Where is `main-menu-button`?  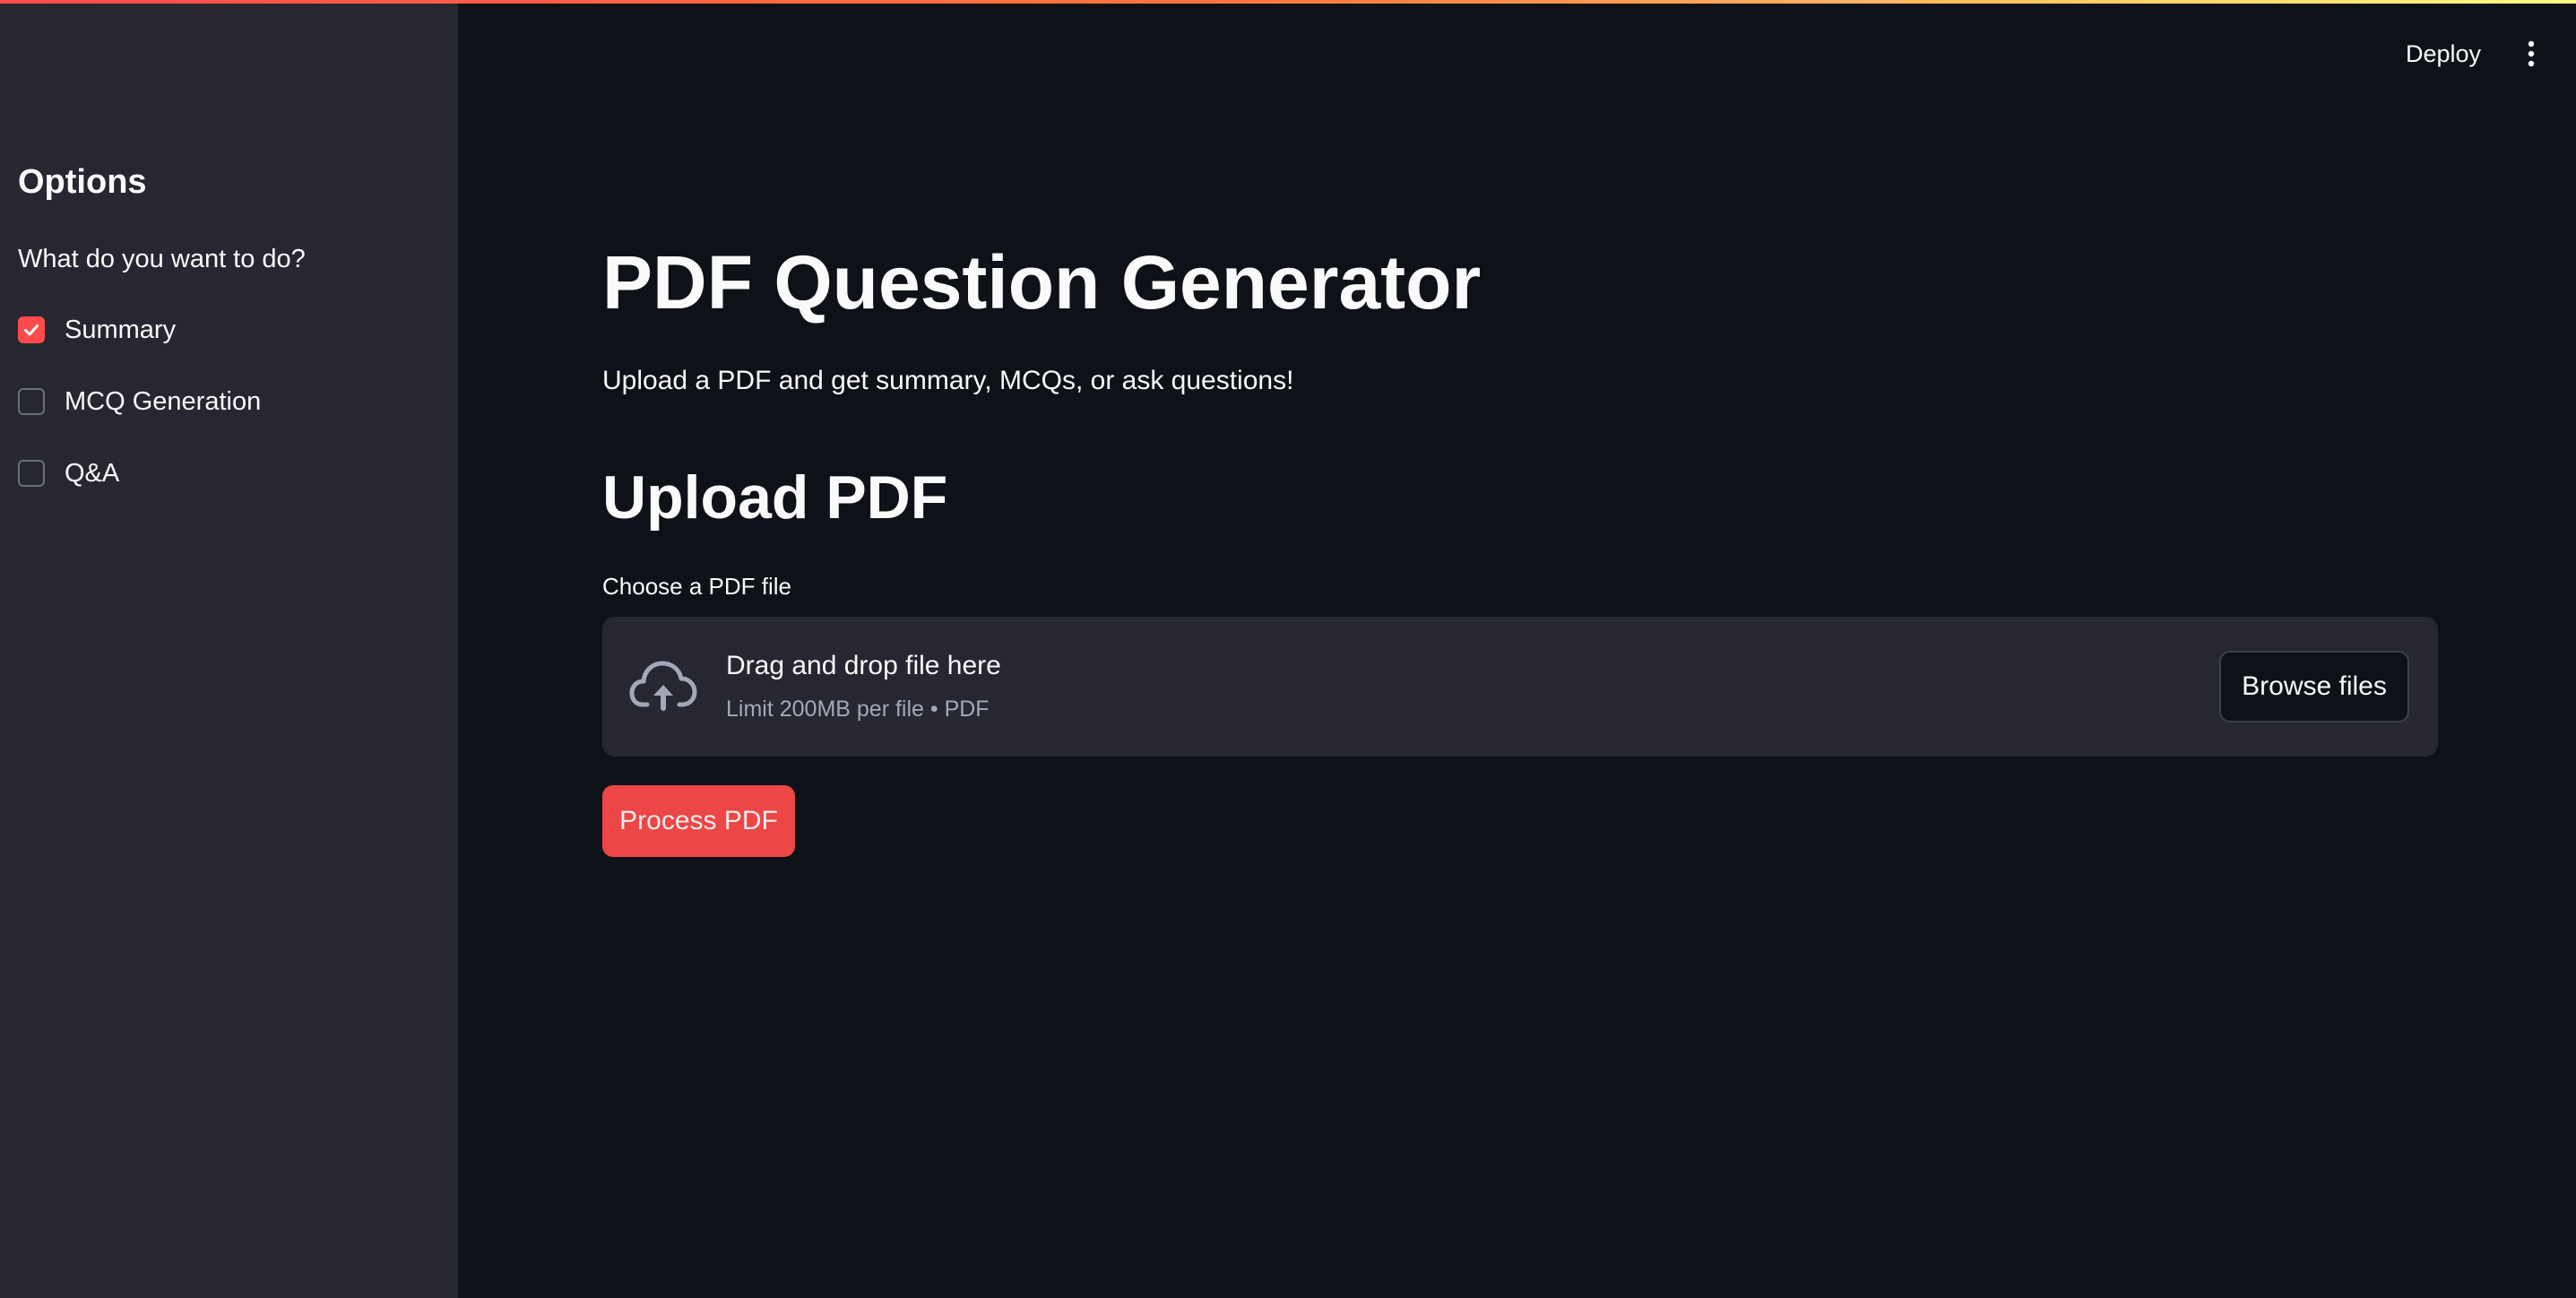 main-menu-button is located at coordinates (2531, 53).